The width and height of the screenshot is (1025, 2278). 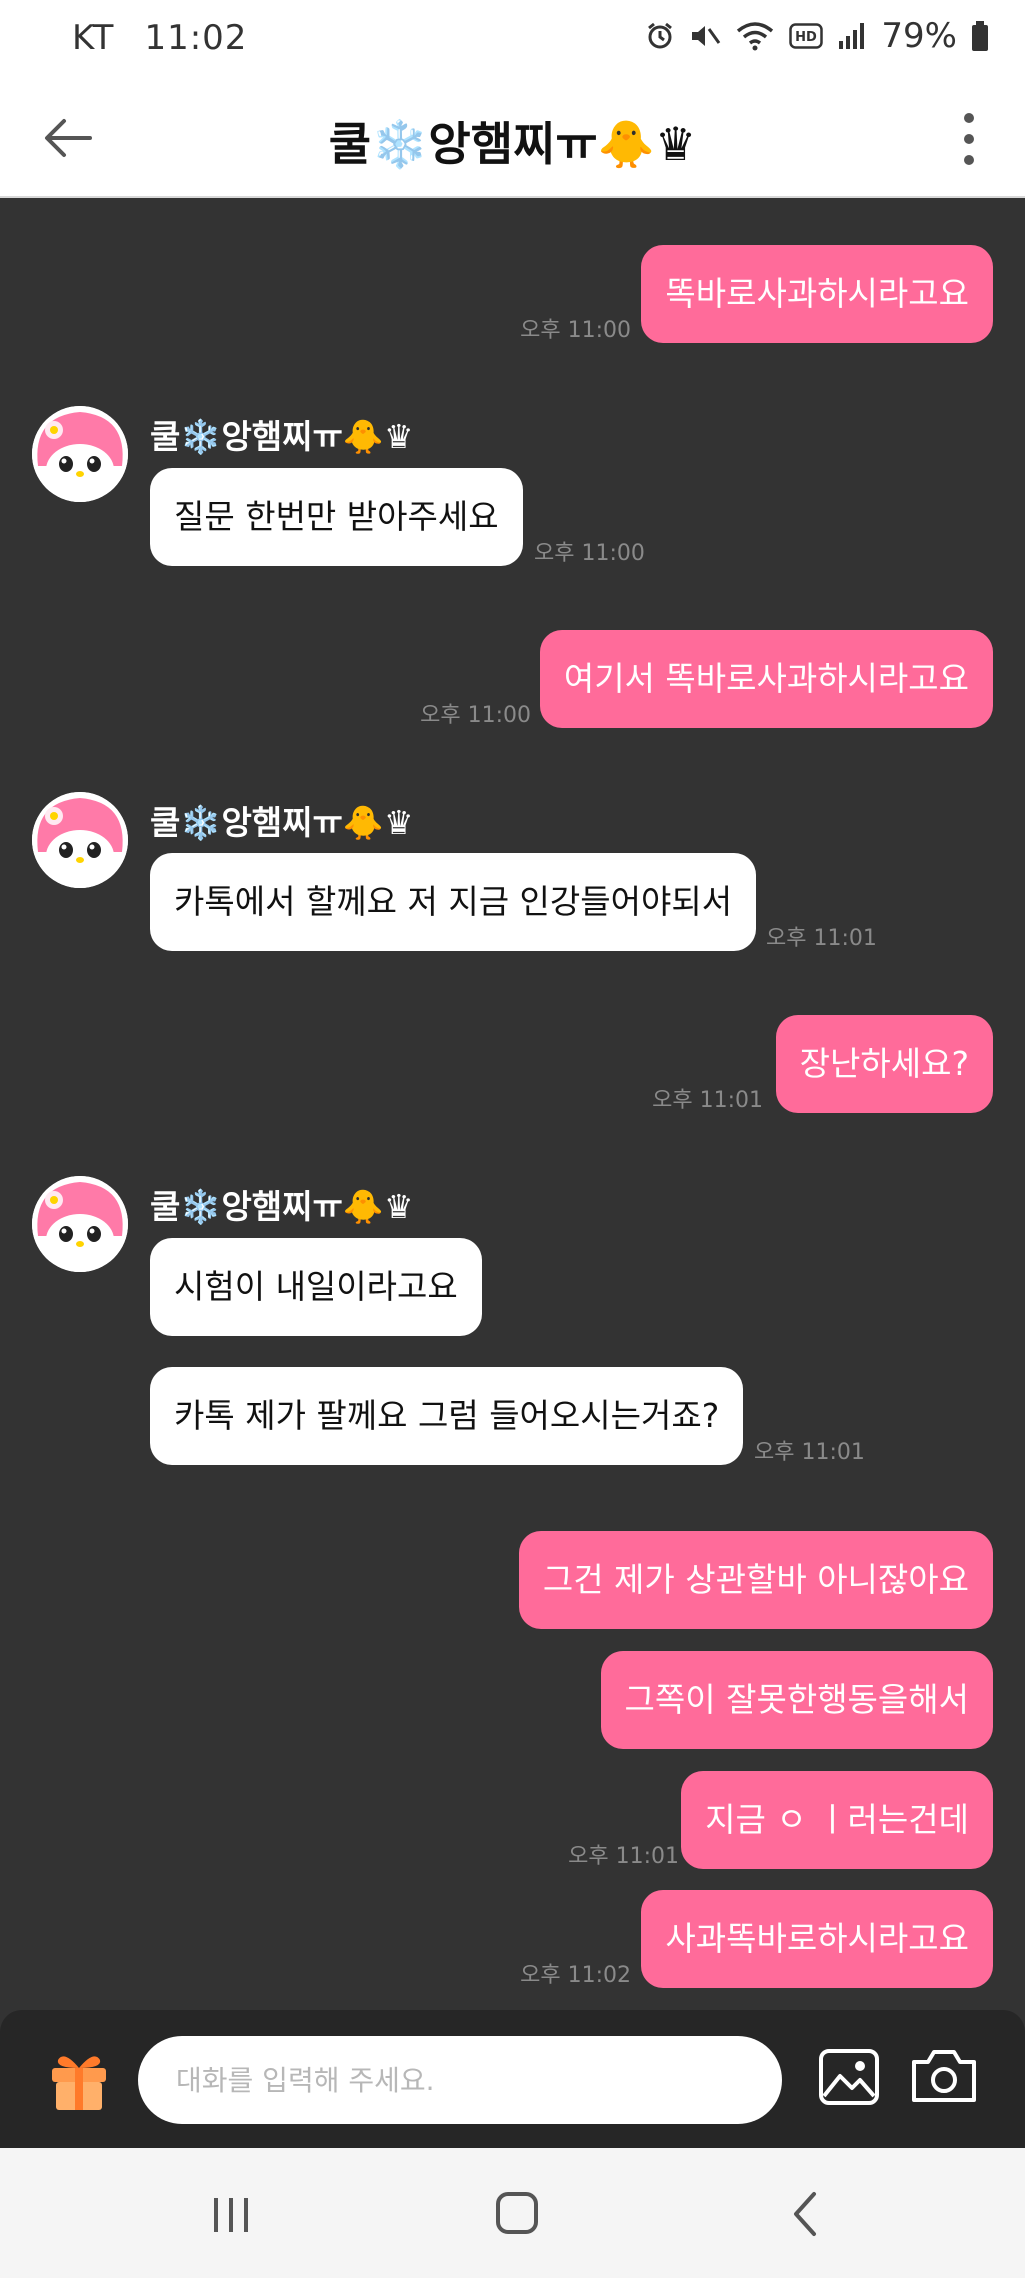 I want to click on incoming-message: 카톡에서 할께요 저 지금 인강들어야되서, so click(x=453, y=902).